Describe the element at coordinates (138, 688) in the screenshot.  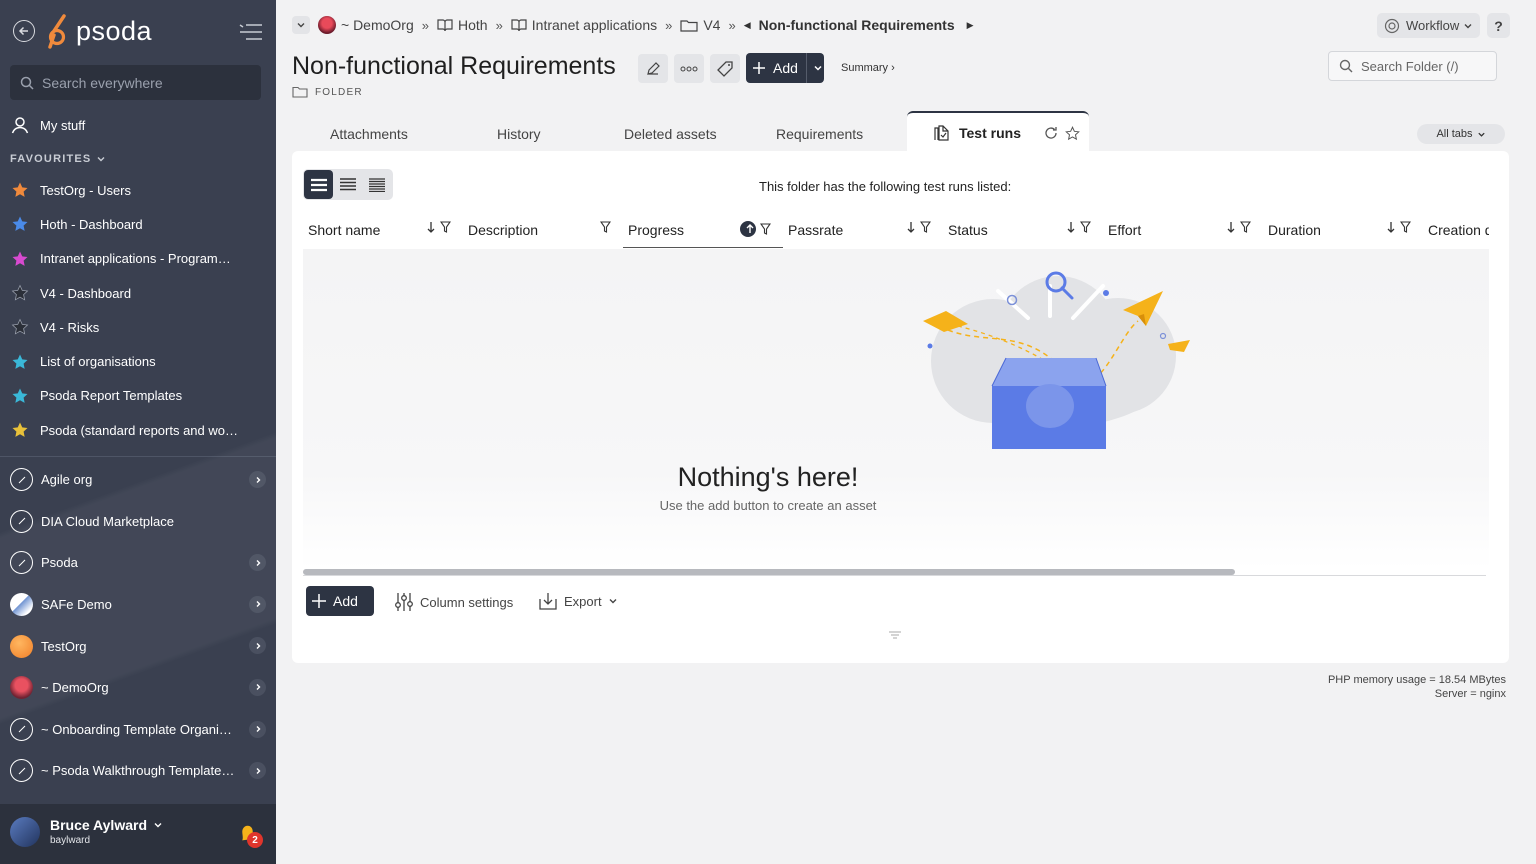
I see `organisation-item: ~ DemoOrg` at that location.